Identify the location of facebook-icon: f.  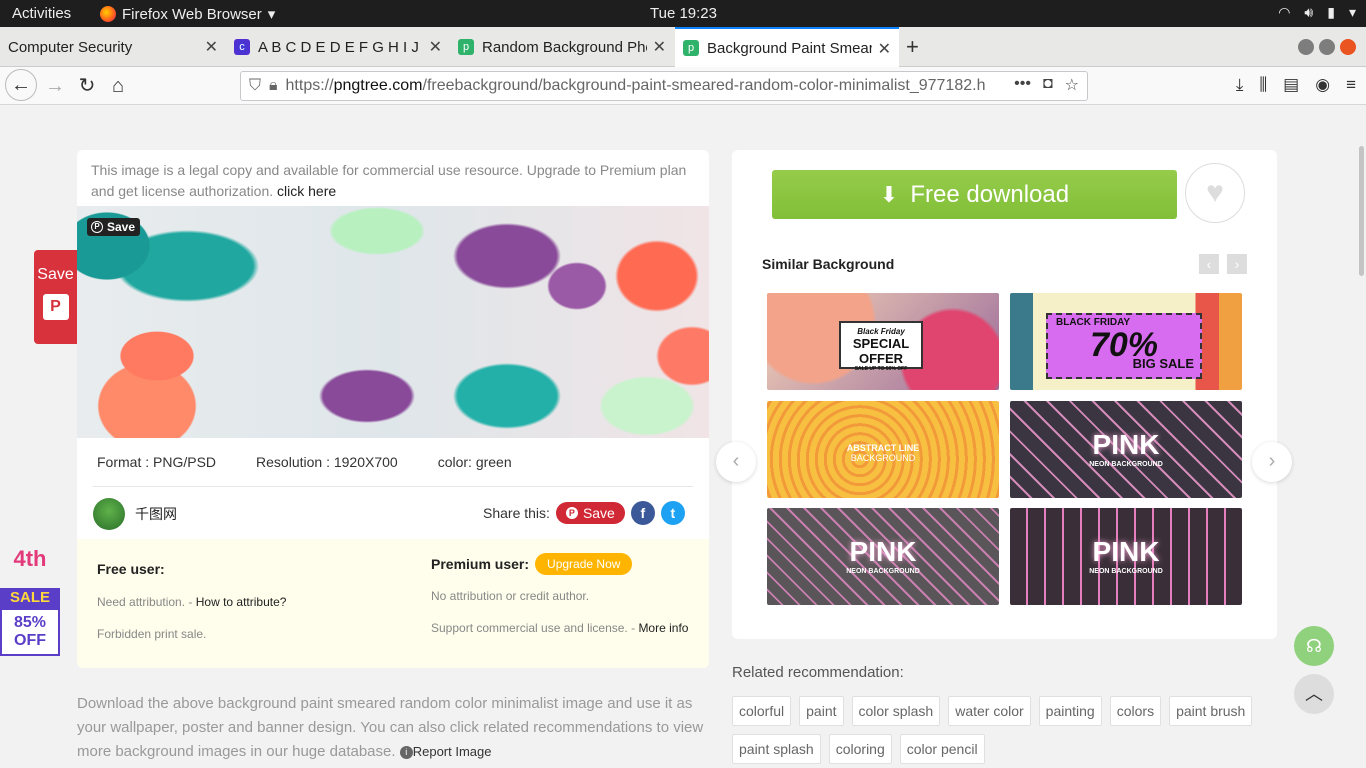
(642, 513).